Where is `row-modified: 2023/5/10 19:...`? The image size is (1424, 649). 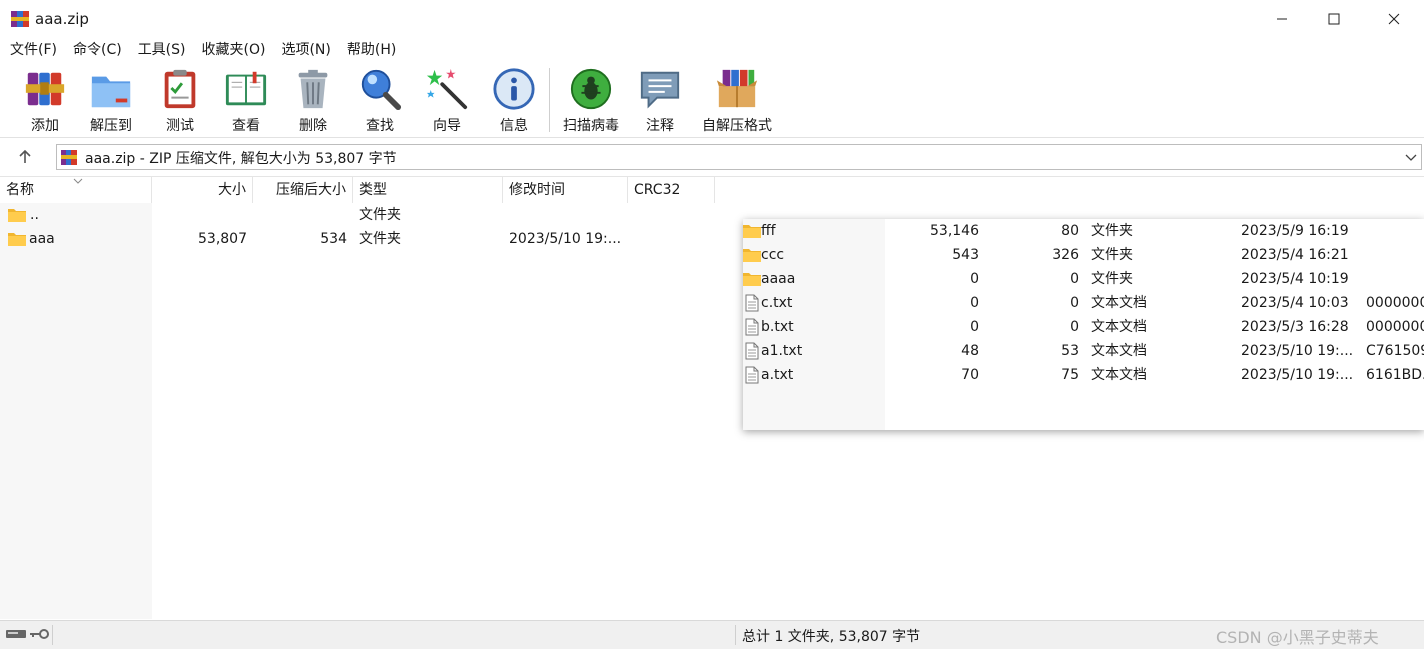
row-modified: 2023/5/10 19:... is located at coordinates (565, 239).